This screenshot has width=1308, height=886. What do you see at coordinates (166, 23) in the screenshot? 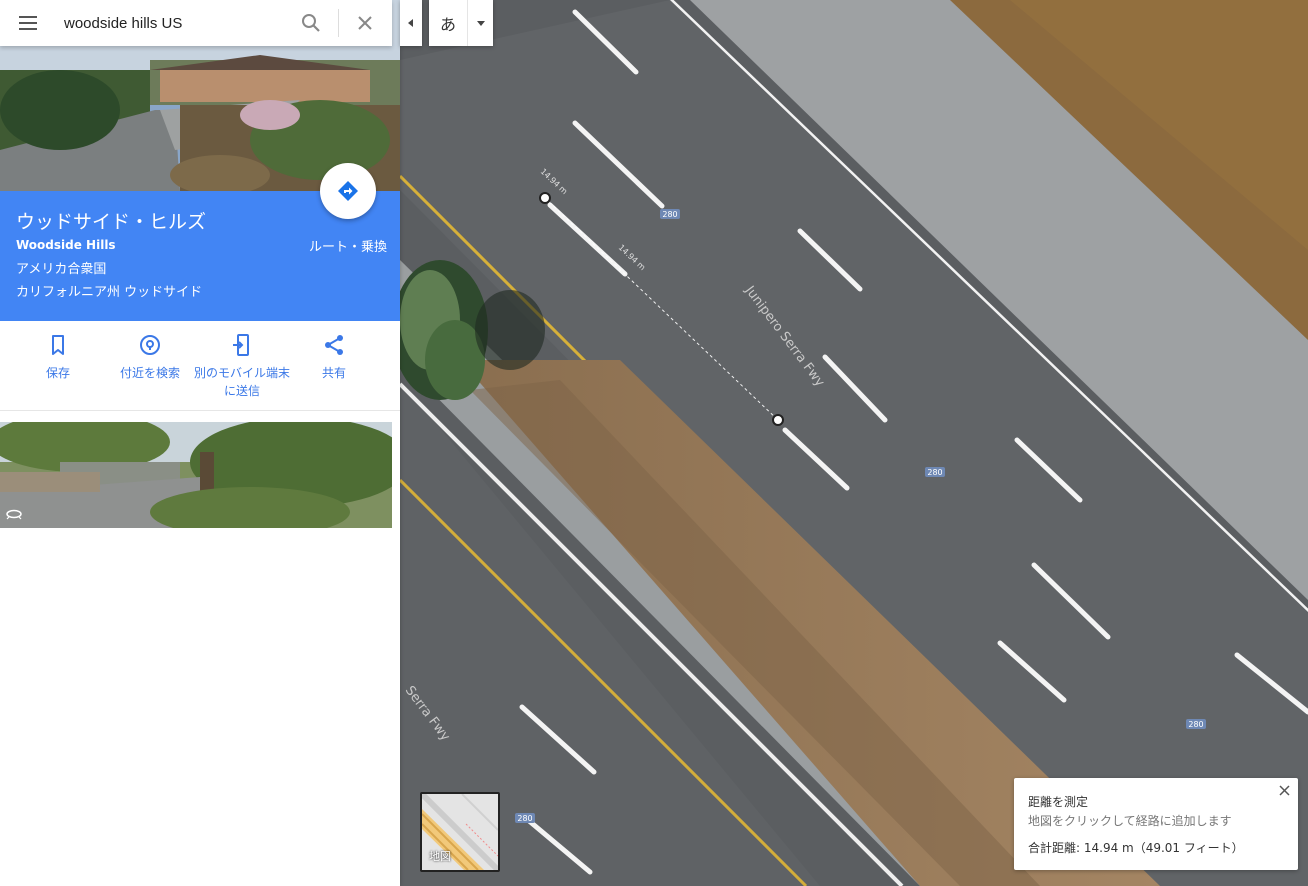
I see `search-input` at bounding box center [166, 23].